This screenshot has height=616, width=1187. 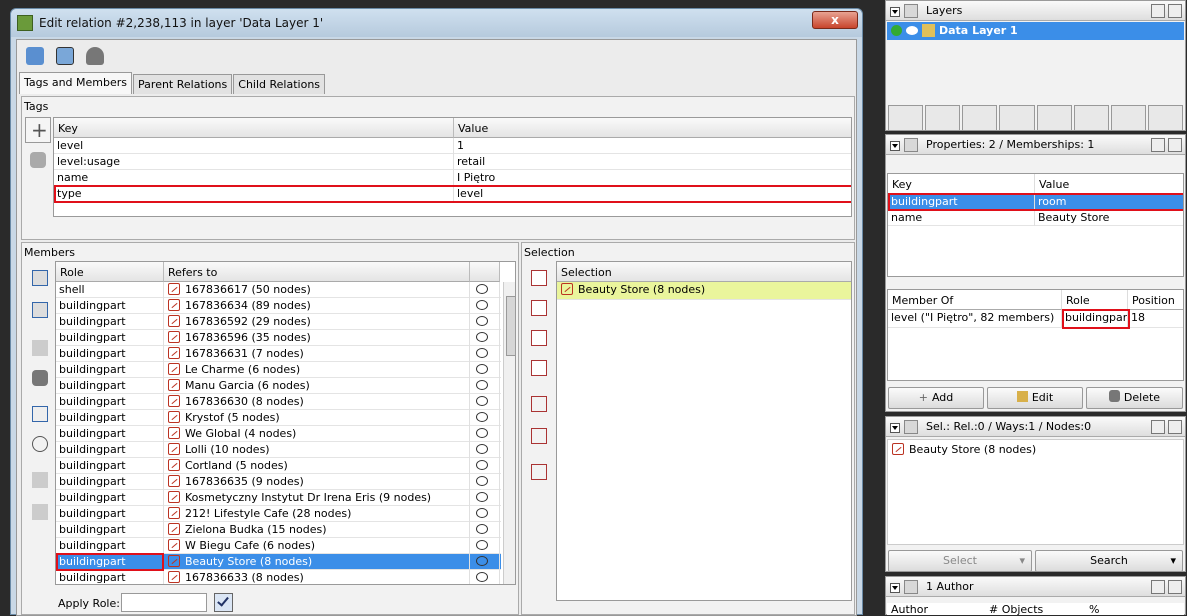 I want to click on table-row: buildingpart W Biegu Cafe (6 nodes), so click(x=278, y=546).